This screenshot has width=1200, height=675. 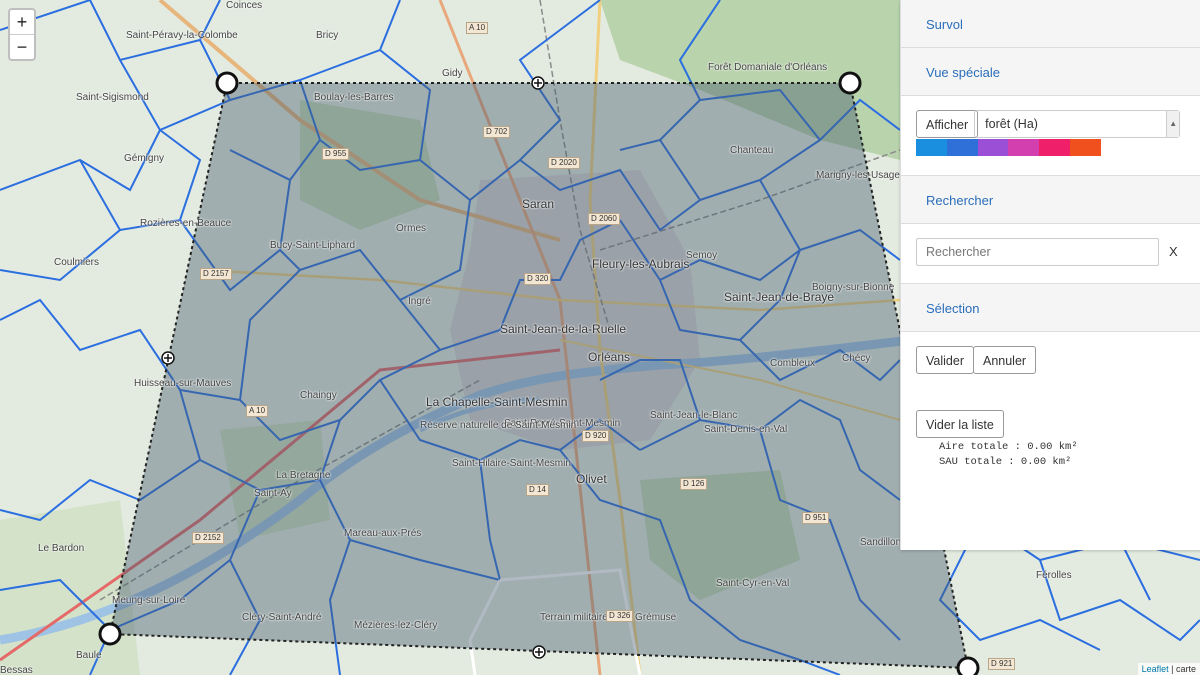 What do you see at coordinates (498, 425) in the screenshot?
I see `place-label: Réserve naturelle de Saint-Mesmin` at bounding box center [498, 425].